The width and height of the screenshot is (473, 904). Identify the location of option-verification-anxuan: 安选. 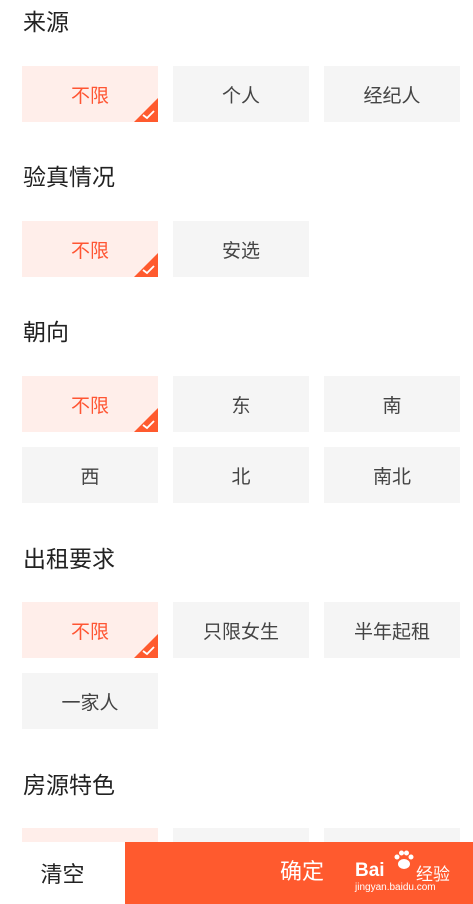
(241, 249).